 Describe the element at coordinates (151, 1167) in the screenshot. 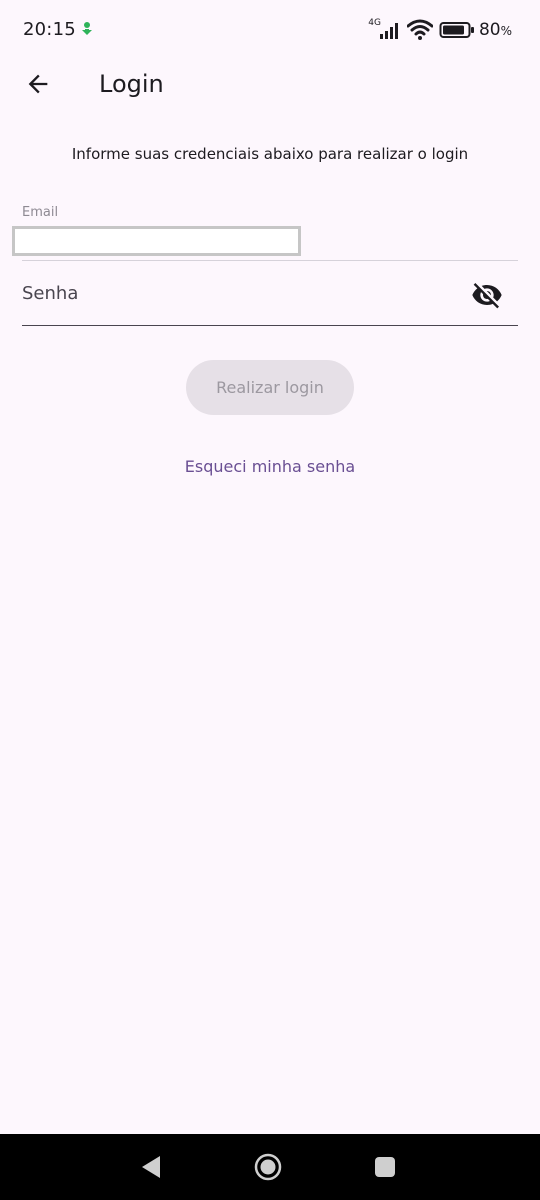

I see `triangle-back-icon` at that location.